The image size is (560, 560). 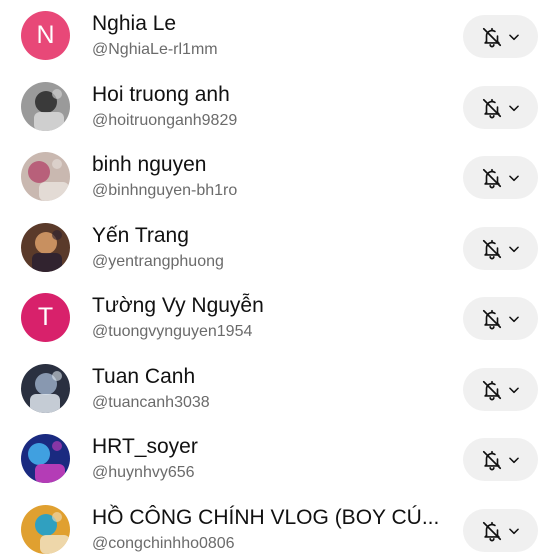 I want to click on channel-name: Yến Trang, so click(x=272, y=236).